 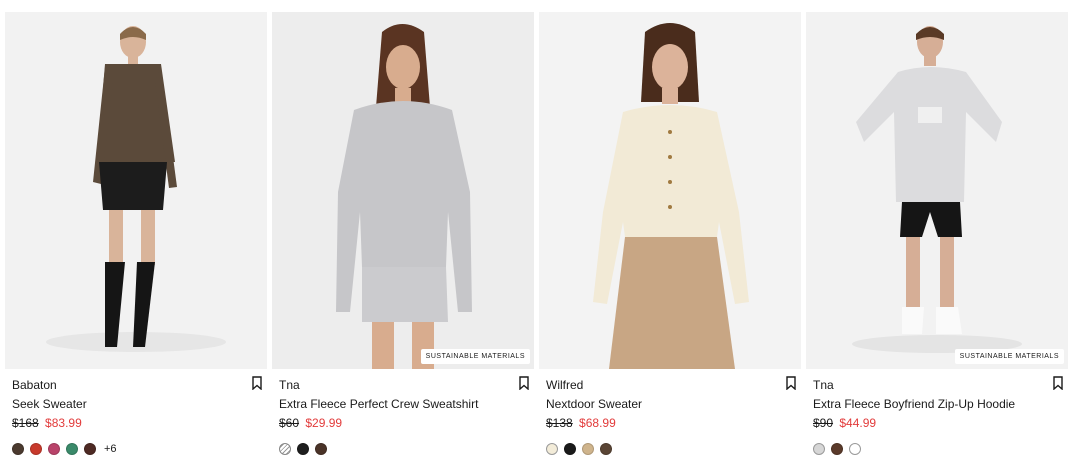 I want to click on product-name: Nextdoor Sweater, so click(x=594, y=404).